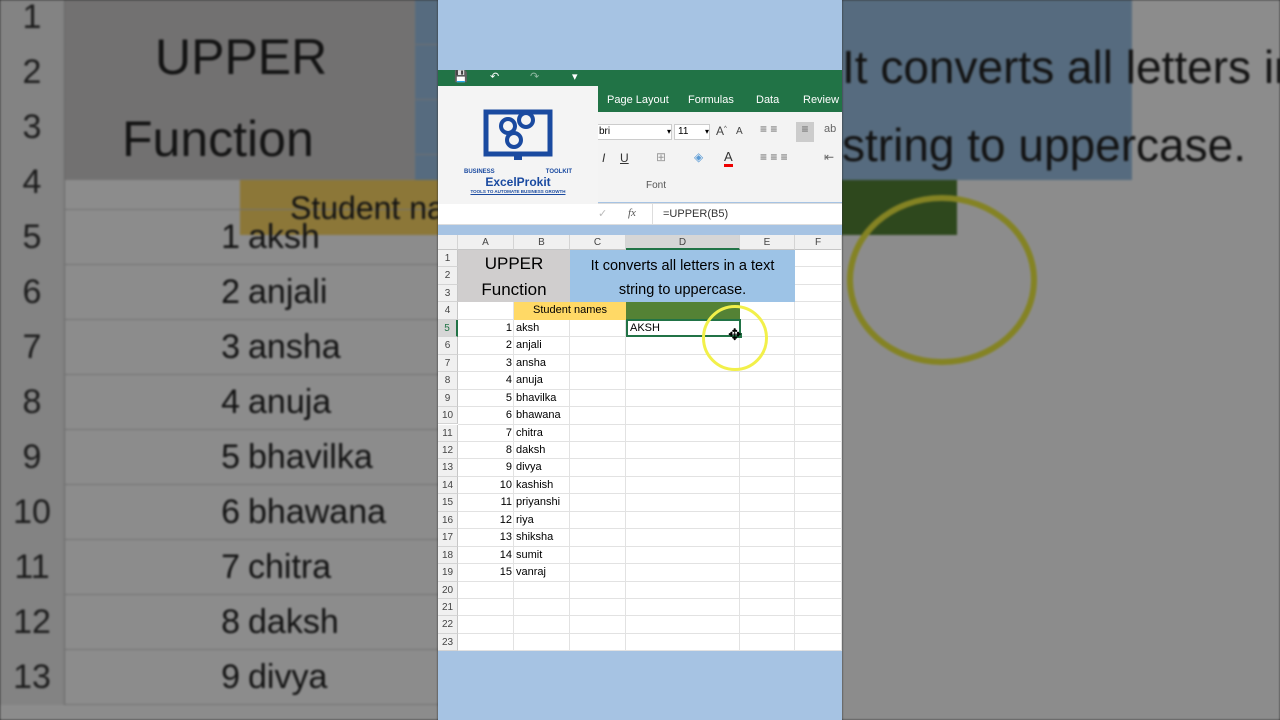 This screenshot has width=1280, height=720. Describe the element at coordinates (448, 381) in the screenshot. I see `row-header-8: 8` at that location.